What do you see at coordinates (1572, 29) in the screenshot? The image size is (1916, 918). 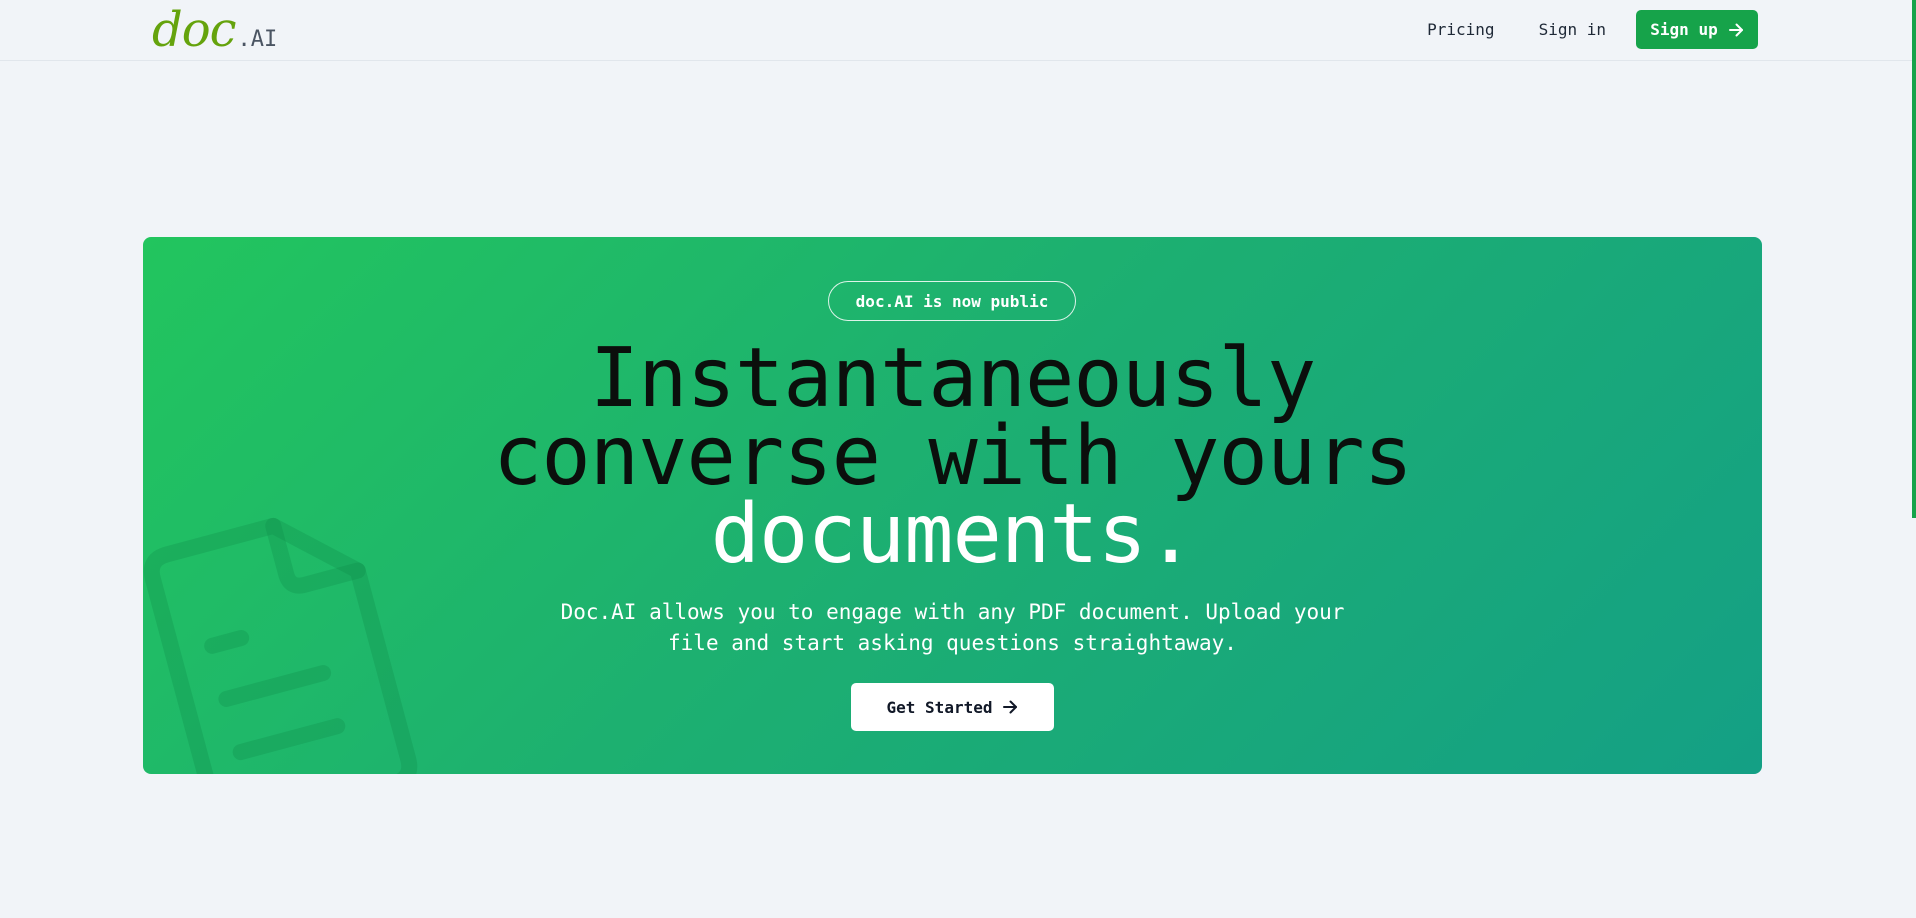 I see `nav-sign-in-link: Sign in` at bounding box center [1572, 29].